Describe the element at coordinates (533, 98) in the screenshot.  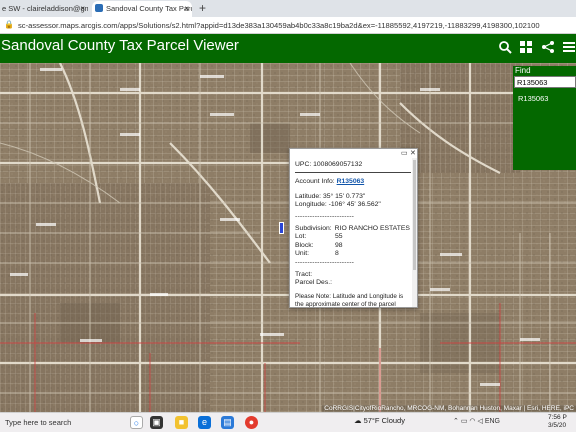
I see `find-result-item: R135063` at that location.